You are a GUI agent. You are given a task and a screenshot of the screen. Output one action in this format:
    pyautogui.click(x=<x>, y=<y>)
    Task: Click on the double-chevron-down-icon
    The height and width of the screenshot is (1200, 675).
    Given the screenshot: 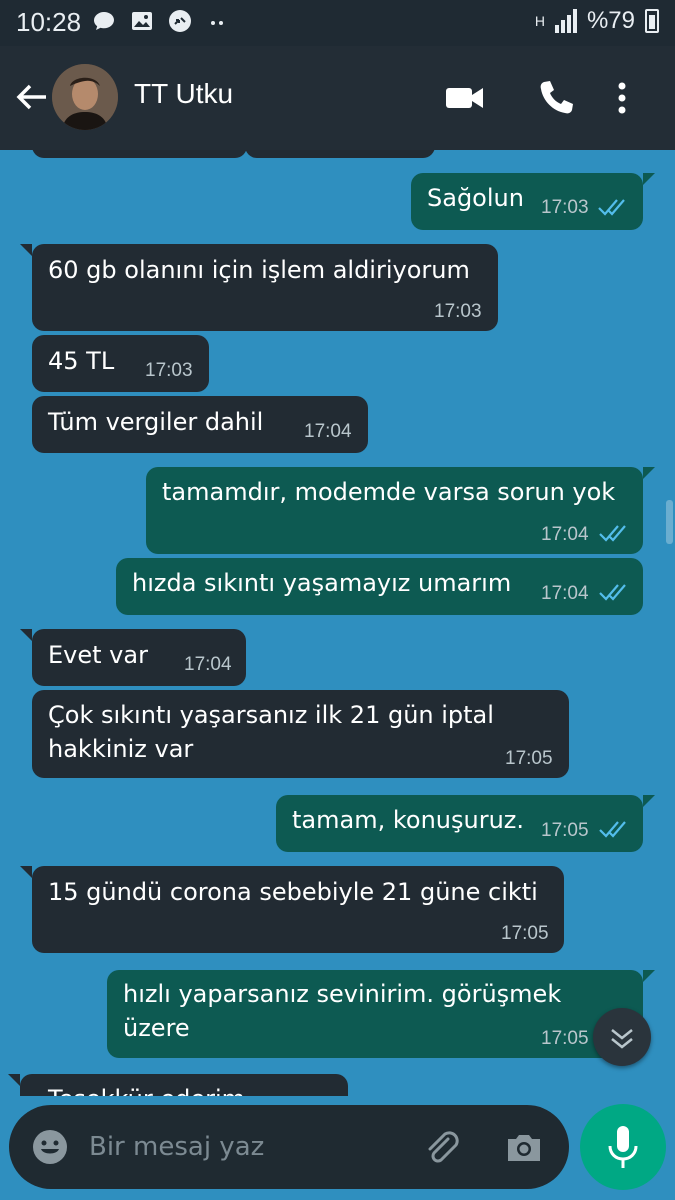 What is the action you would take?
    pyautogui.click(x=622, y=1039)
    